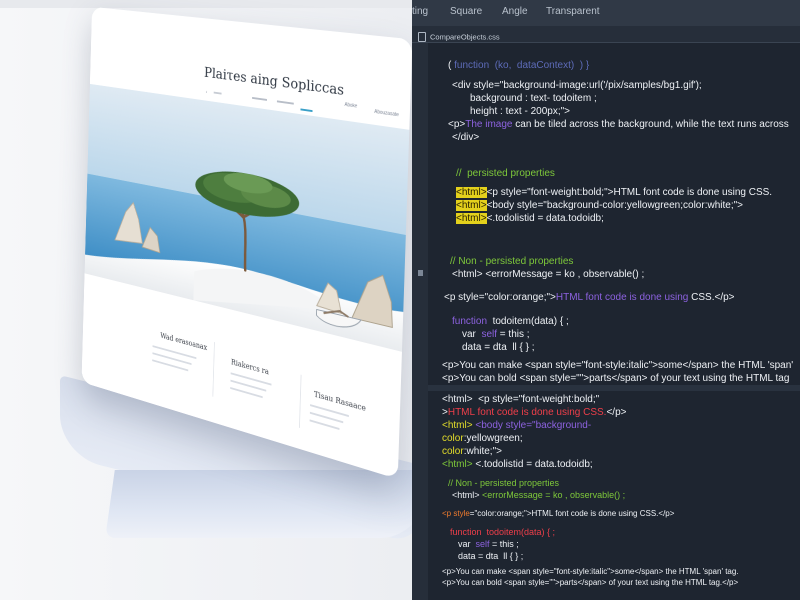 The image size is (800, 600). I want to click on code-line: color:white;">, so click(472, 451).